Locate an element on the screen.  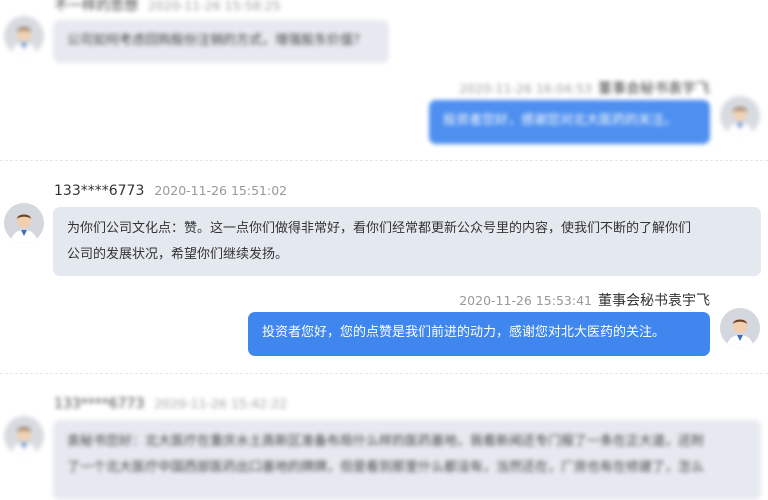
question-bubble: 公司如何考虑回购股份注销的方式，增强股东价值？ is located at coordinates (221, 41).